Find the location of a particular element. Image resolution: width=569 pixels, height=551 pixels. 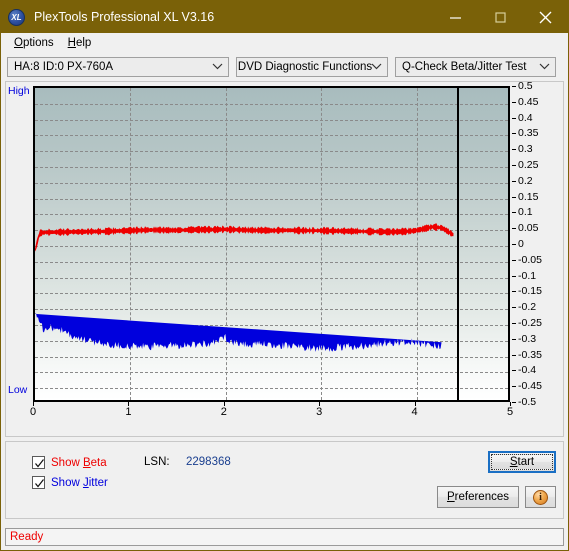

show-jitter-checkbox is located at coordinates (38, 482).